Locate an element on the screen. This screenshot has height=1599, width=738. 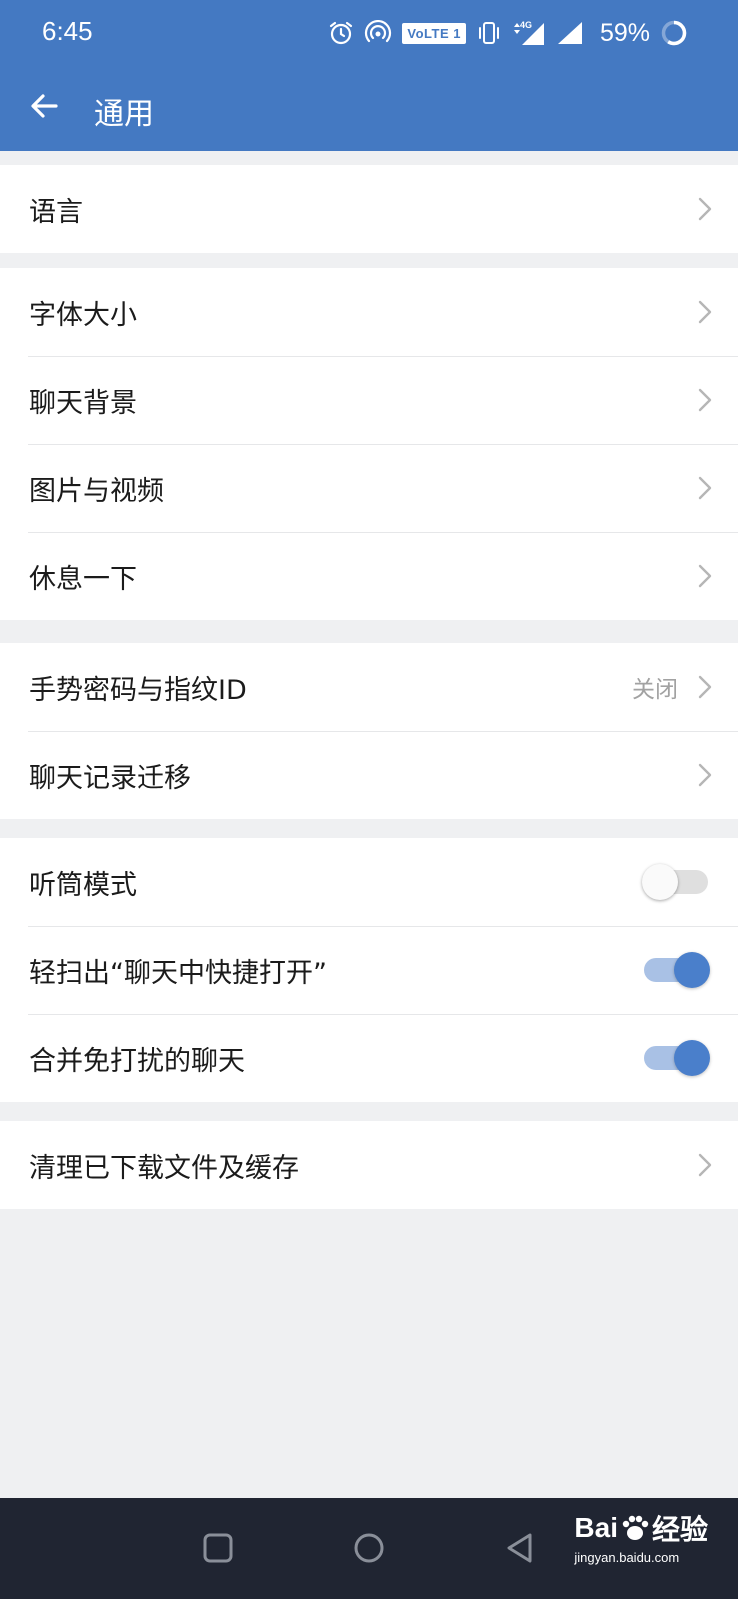
baidu-watermark: Bai 经验 jingyan.baidu.com is located at coordinates (641, 1536).